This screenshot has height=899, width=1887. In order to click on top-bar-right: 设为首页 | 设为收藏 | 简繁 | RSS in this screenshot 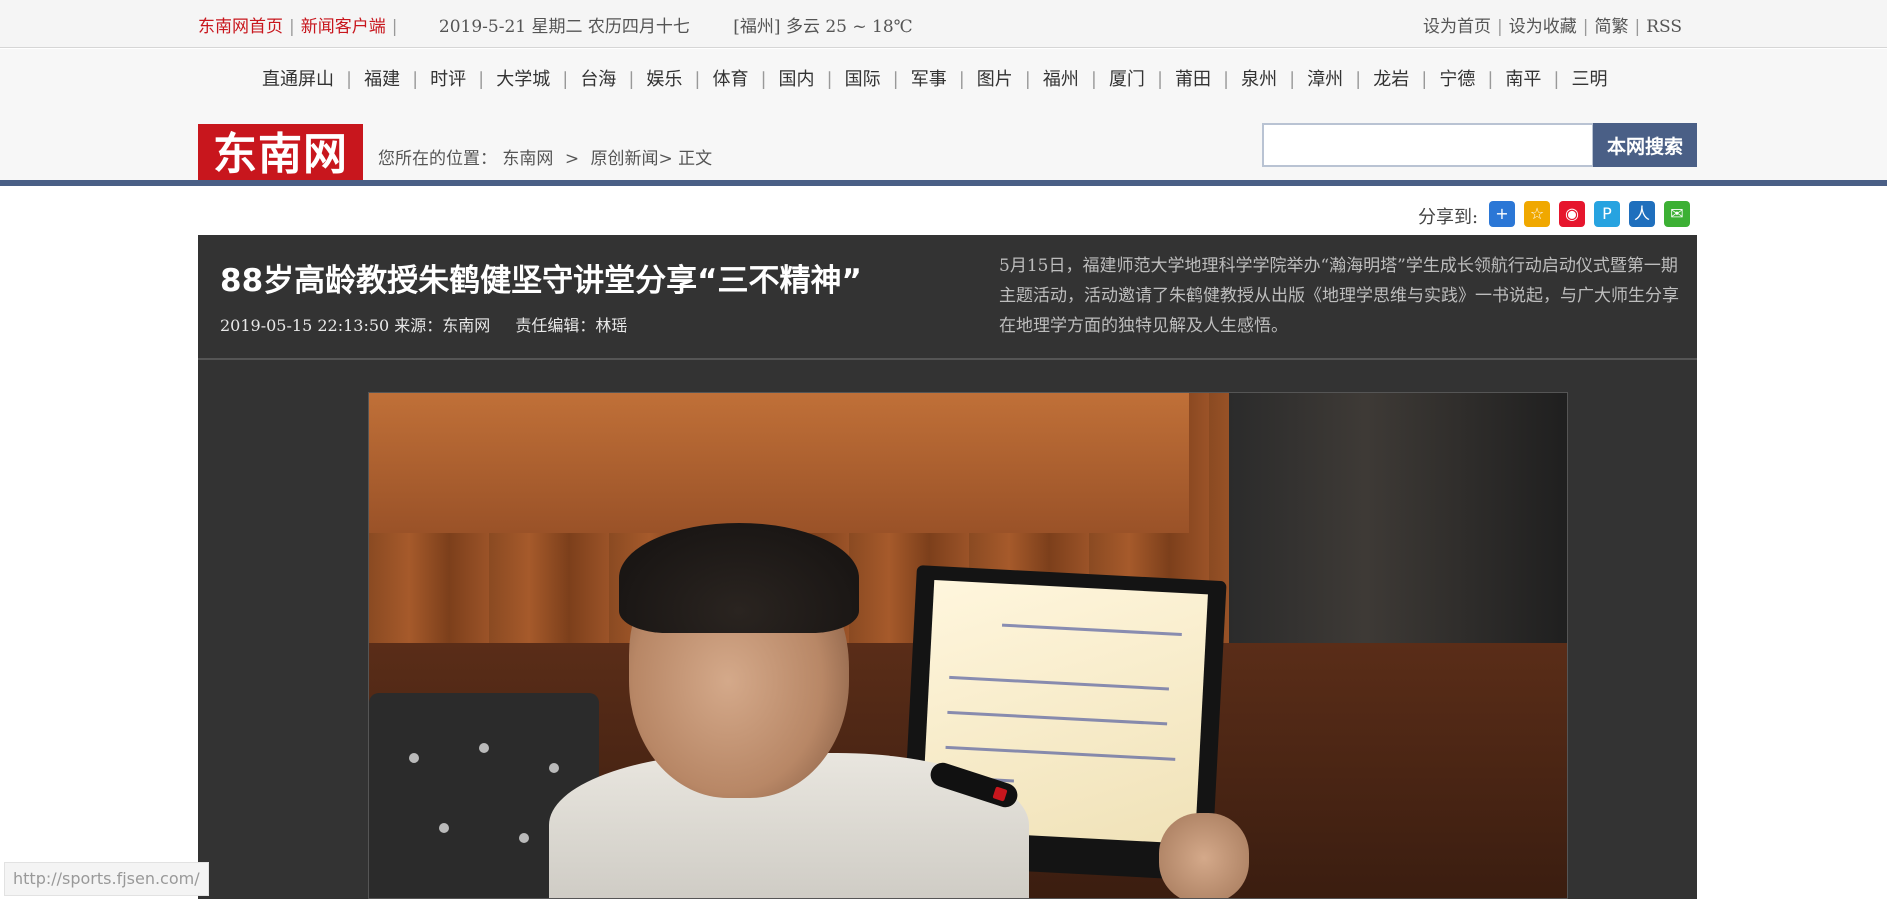, I will do `click(1552, 24)`.